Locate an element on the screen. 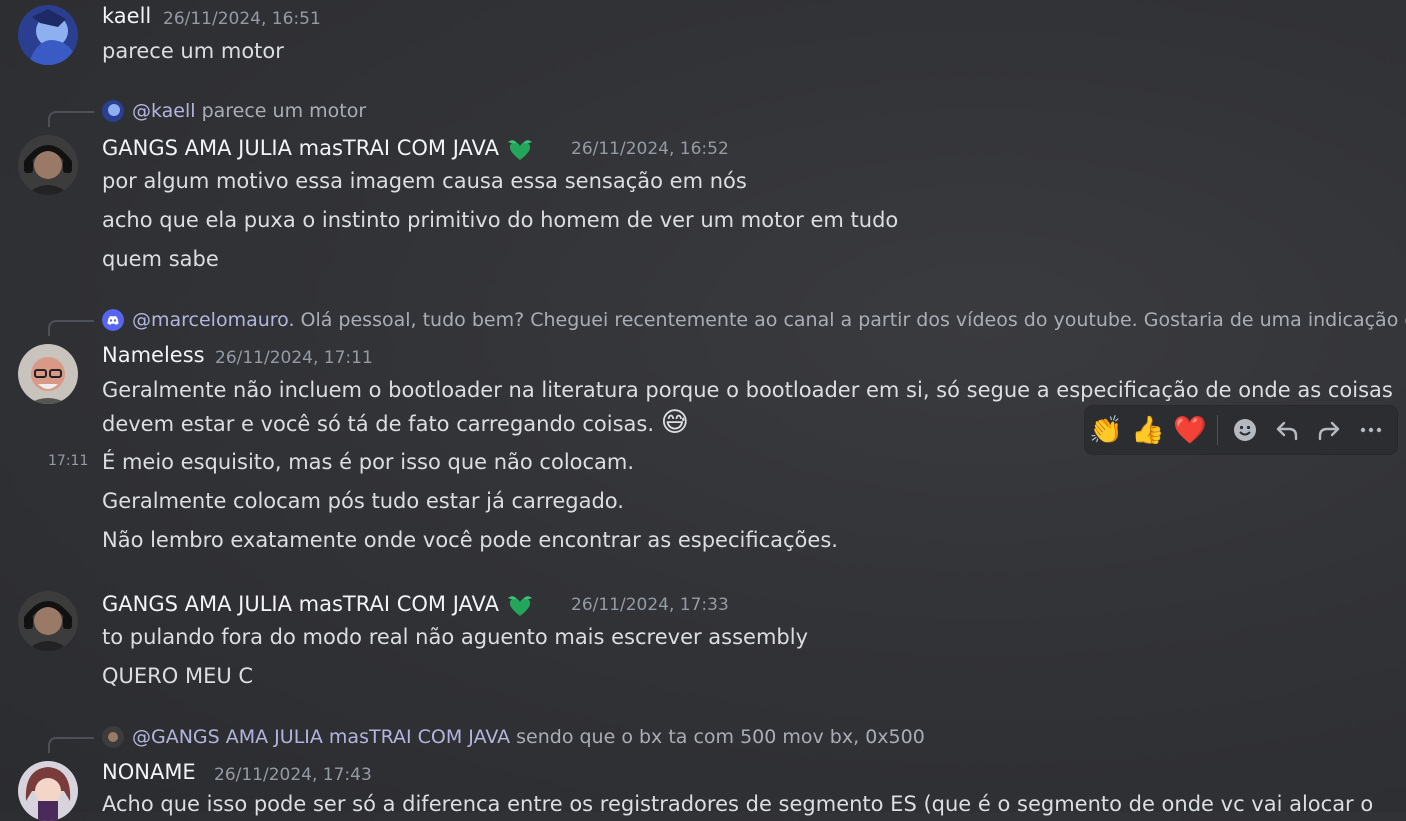 The height and width of the screenshot is (821, 1406). sweat-smile-emoji: 😅 is located at coordinates (675, 422).